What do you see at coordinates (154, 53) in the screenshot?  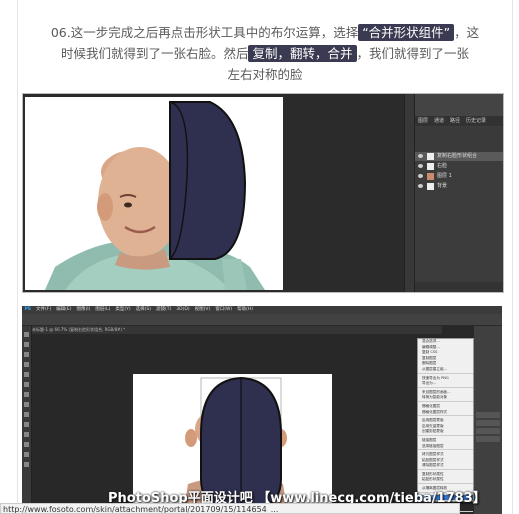 I see `instruction-text-2a: 时候我们就得到了一张右脸。然后` at bounding box center [154, 53].